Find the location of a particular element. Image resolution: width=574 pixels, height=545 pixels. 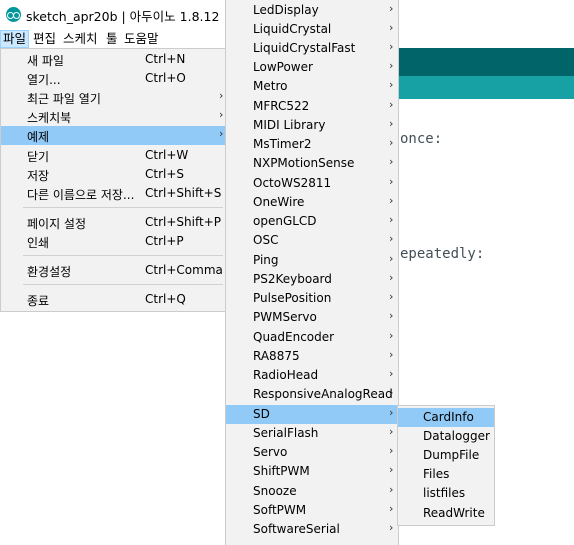

menu-item-open-recent: 최근 파일 열기 › is located at coordinates (113, 97).